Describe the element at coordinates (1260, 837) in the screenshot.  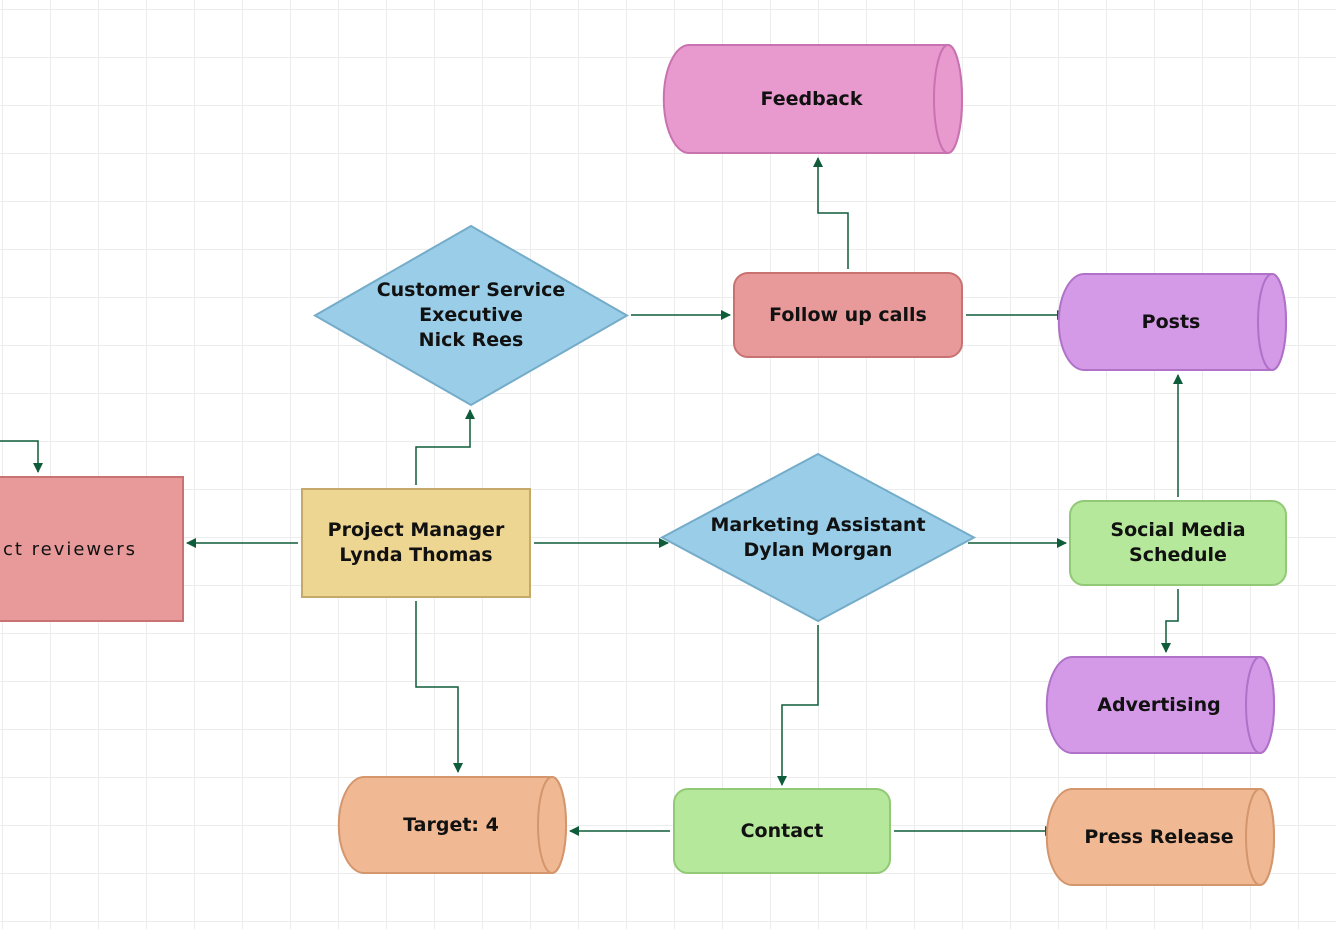
I see `press-release-cylinder-cap` at that location.